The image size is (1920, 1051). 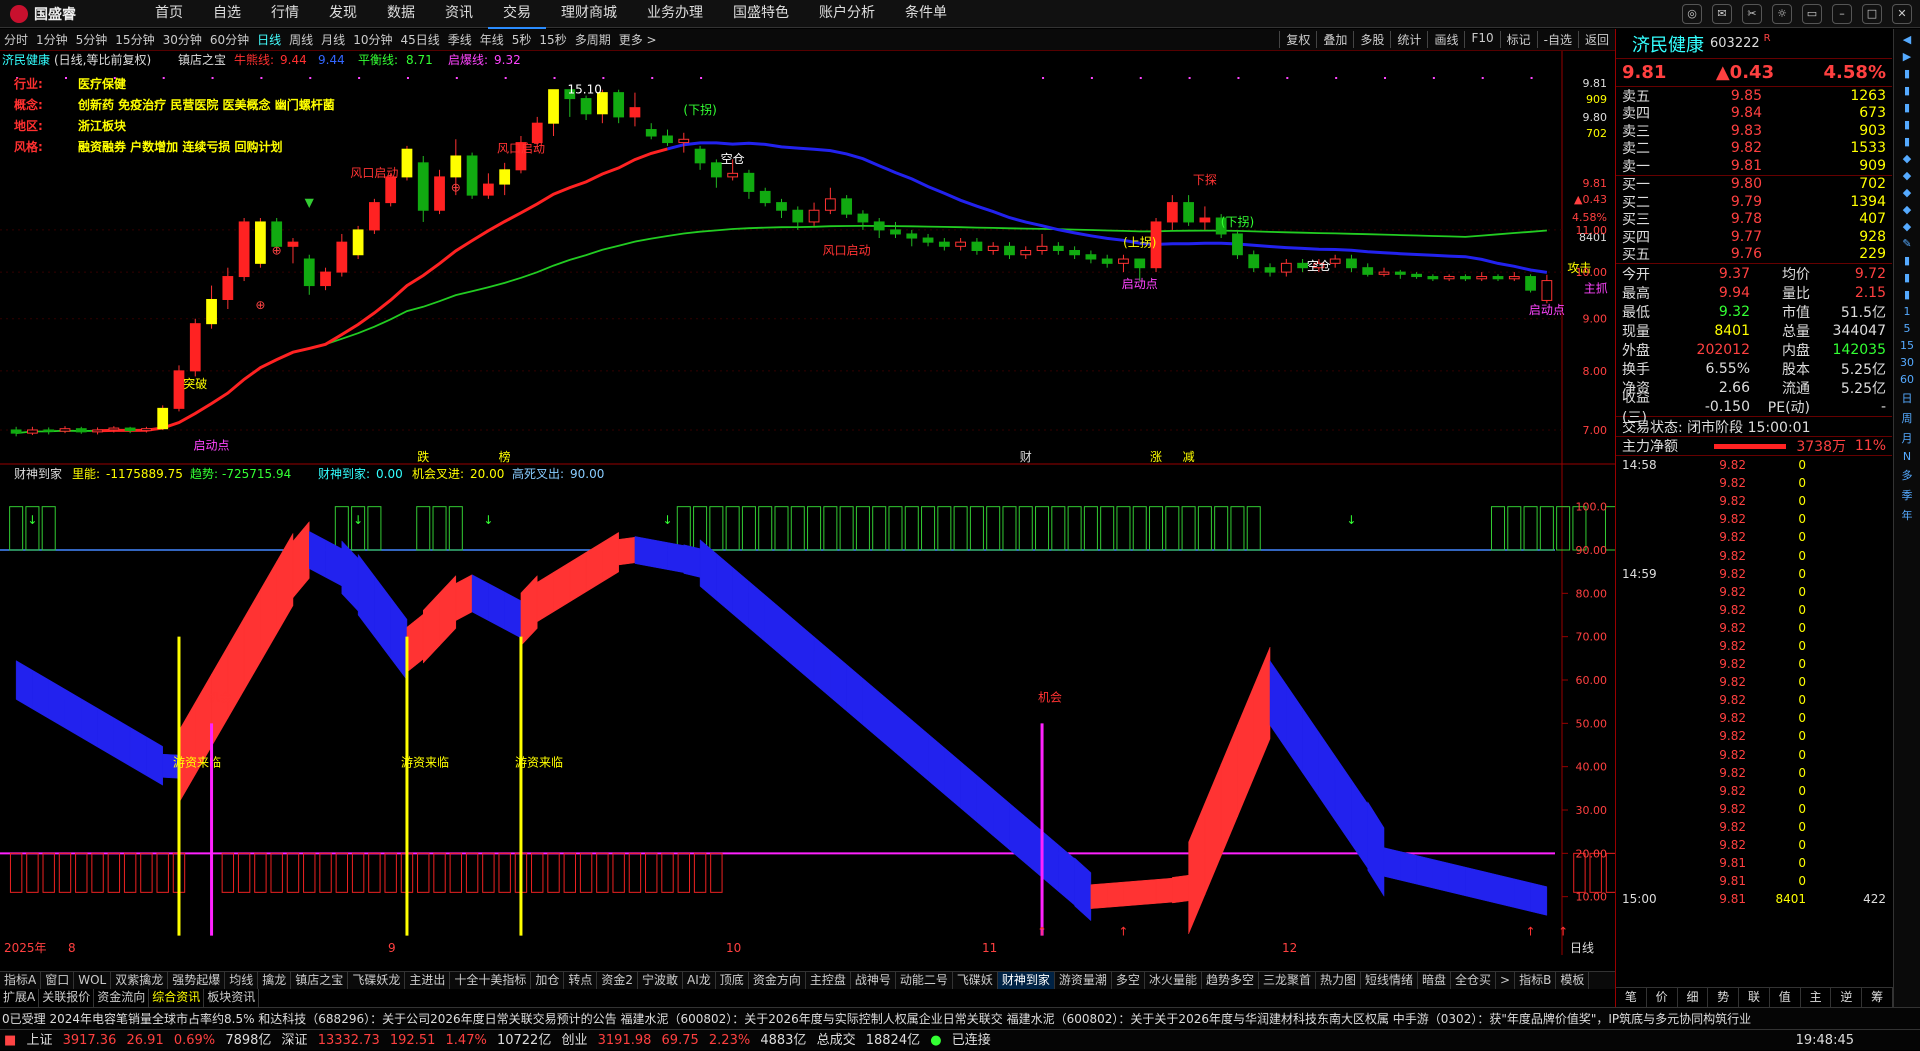 I want to click on menu-item-7: 理财商城, so click(x=589, y=14).